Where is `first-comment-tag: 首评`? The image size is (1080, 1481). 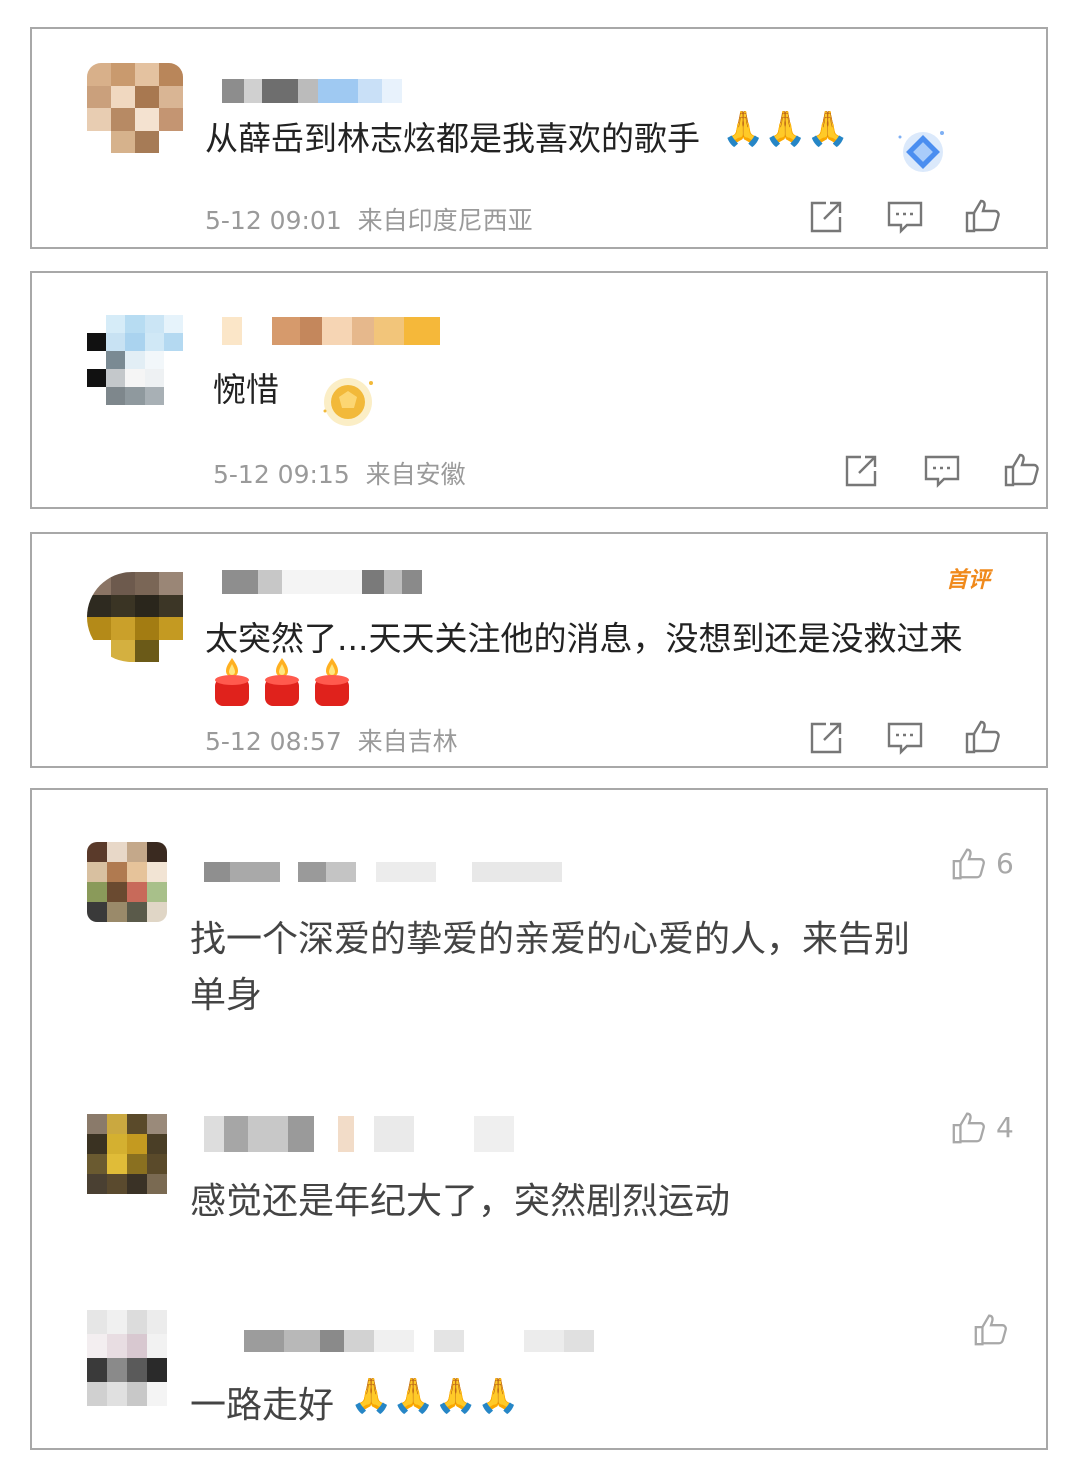 first-comment-tag: 首评 is located at coordinates (968, 580).